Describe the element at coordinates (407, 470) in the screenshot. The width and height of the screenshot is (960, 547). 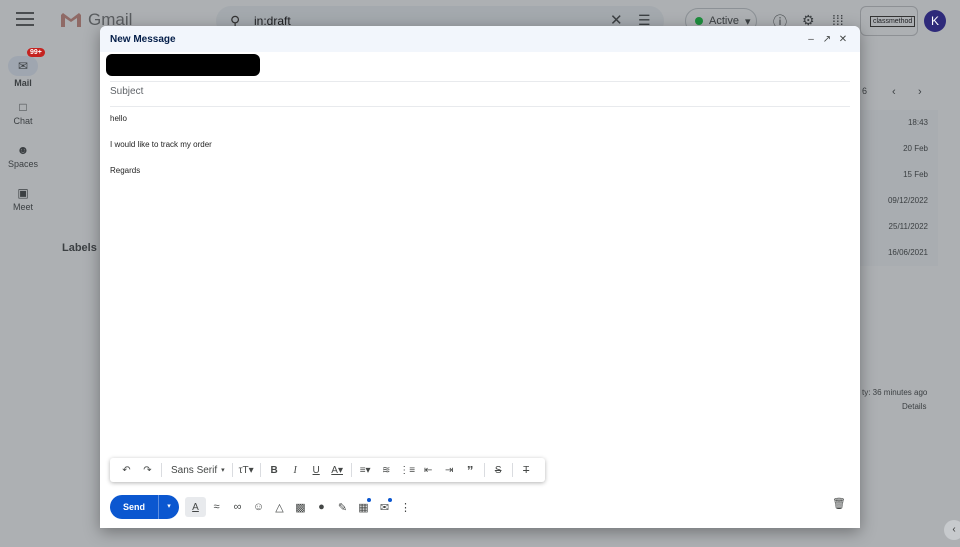
I see `bulleted-list-icon: ⋮≡` at that location.